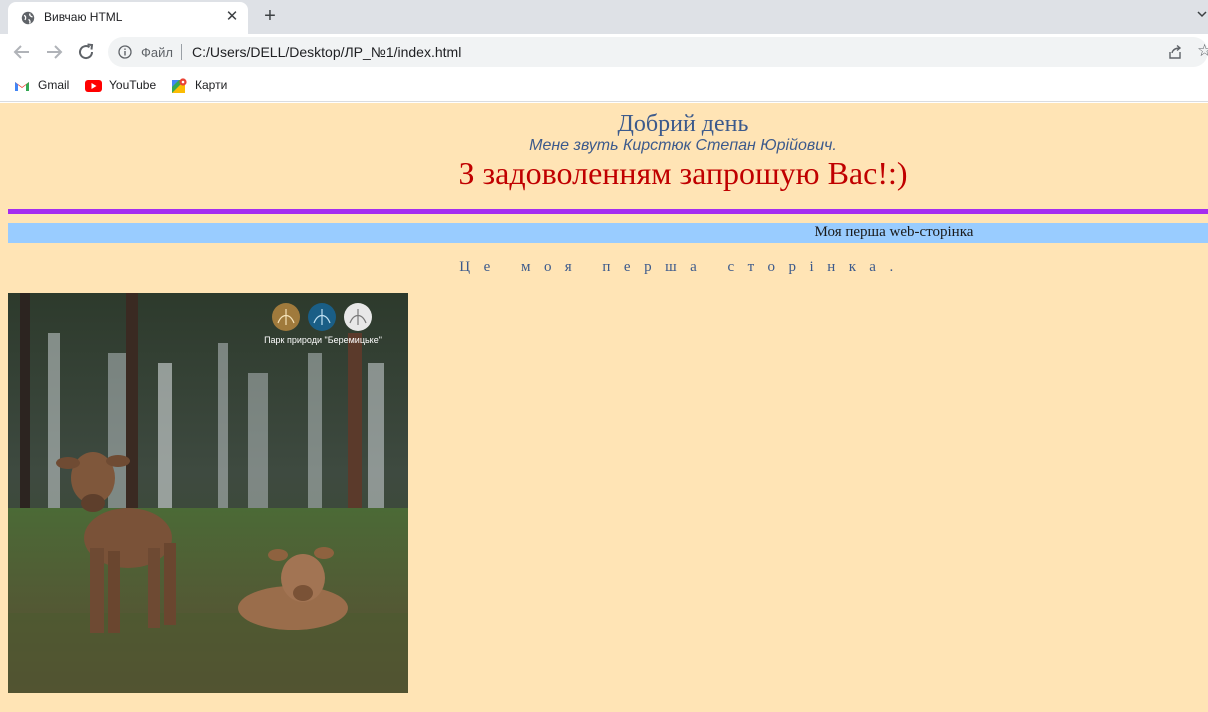  What do you see at coordinates (1202, 51) in the screenshot?
I see `bookmark-star-icon: ☆` at bounding box center [1202, 51].